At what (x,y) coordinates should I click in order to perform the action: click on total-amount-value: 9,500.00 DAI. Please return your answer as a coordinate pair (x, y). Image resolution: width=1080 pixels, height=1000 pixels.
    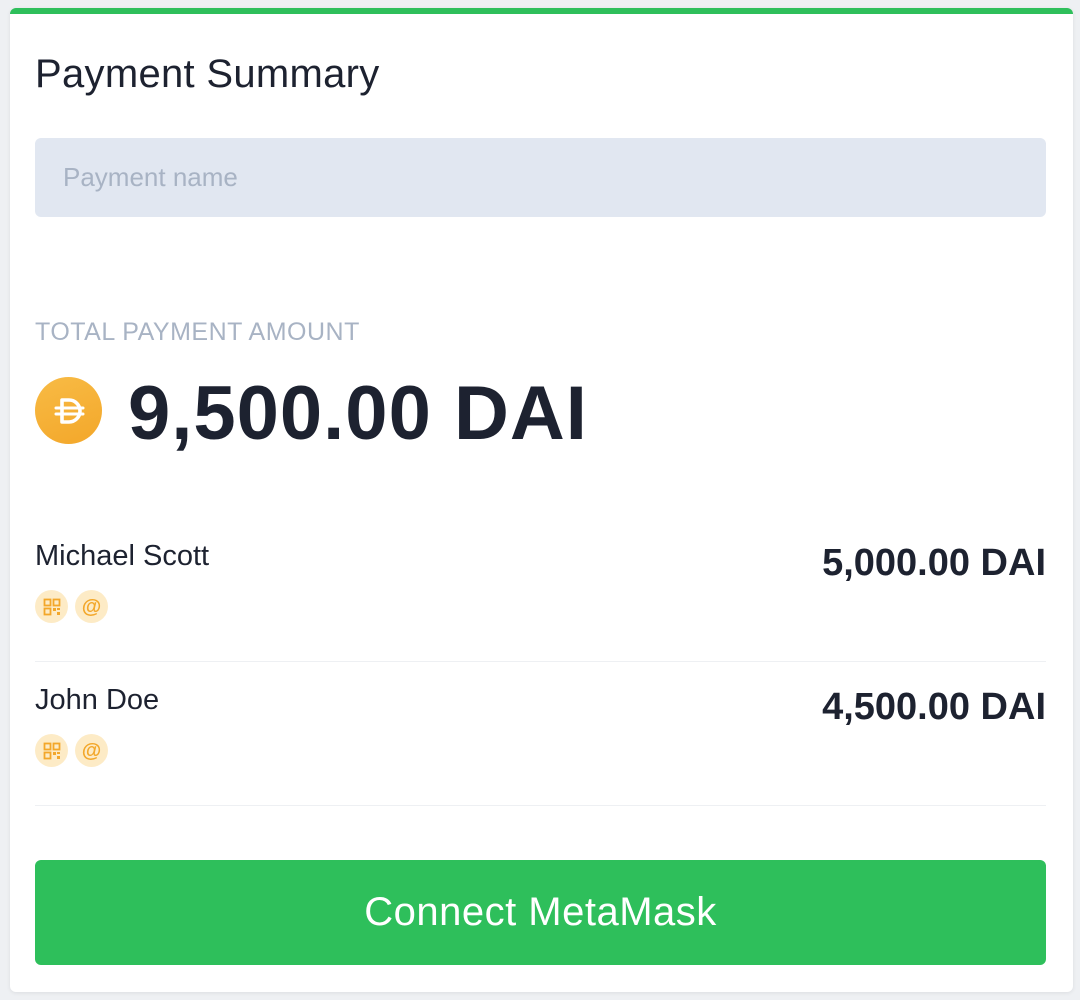
    Looking at the image, I should click on (358, 413).